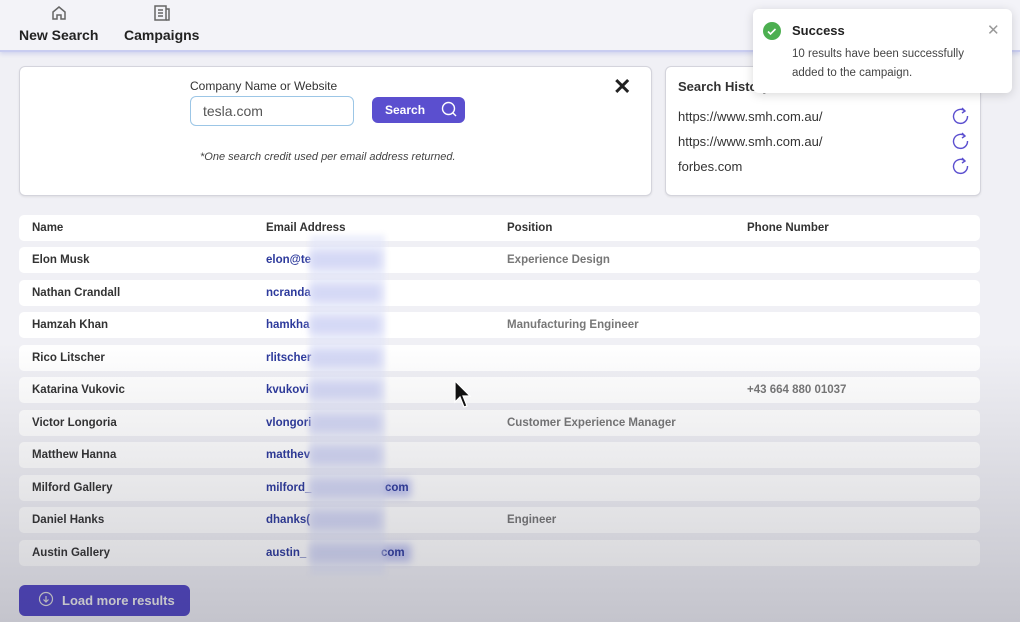 The width and height of the screenshot is (1020, 622). Describe the element at coordinates (797, 390) in the screenshot. I see `contact-phone: +43 664 880 01037` at that location.